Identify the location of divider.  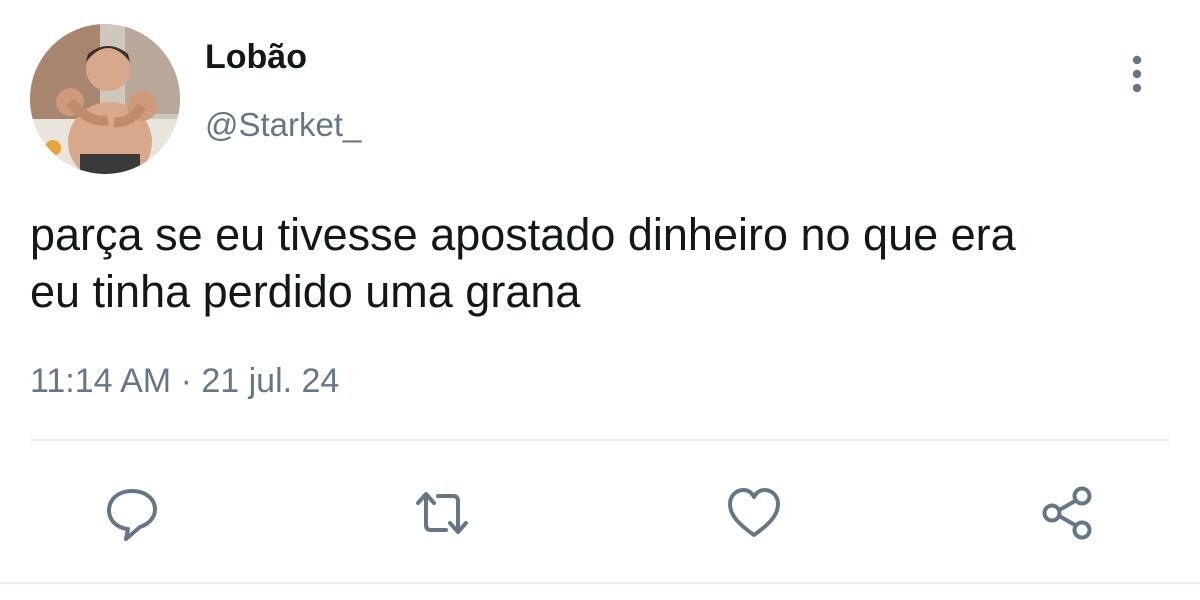
(600, 440).